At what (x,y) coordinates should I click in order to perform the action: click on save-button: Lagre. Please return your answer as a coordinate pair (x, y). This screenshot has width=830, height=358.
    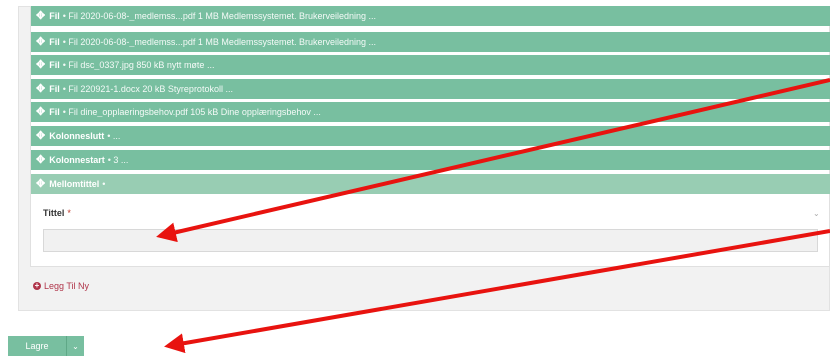
    Looking at the image, I should click on (37, 346).